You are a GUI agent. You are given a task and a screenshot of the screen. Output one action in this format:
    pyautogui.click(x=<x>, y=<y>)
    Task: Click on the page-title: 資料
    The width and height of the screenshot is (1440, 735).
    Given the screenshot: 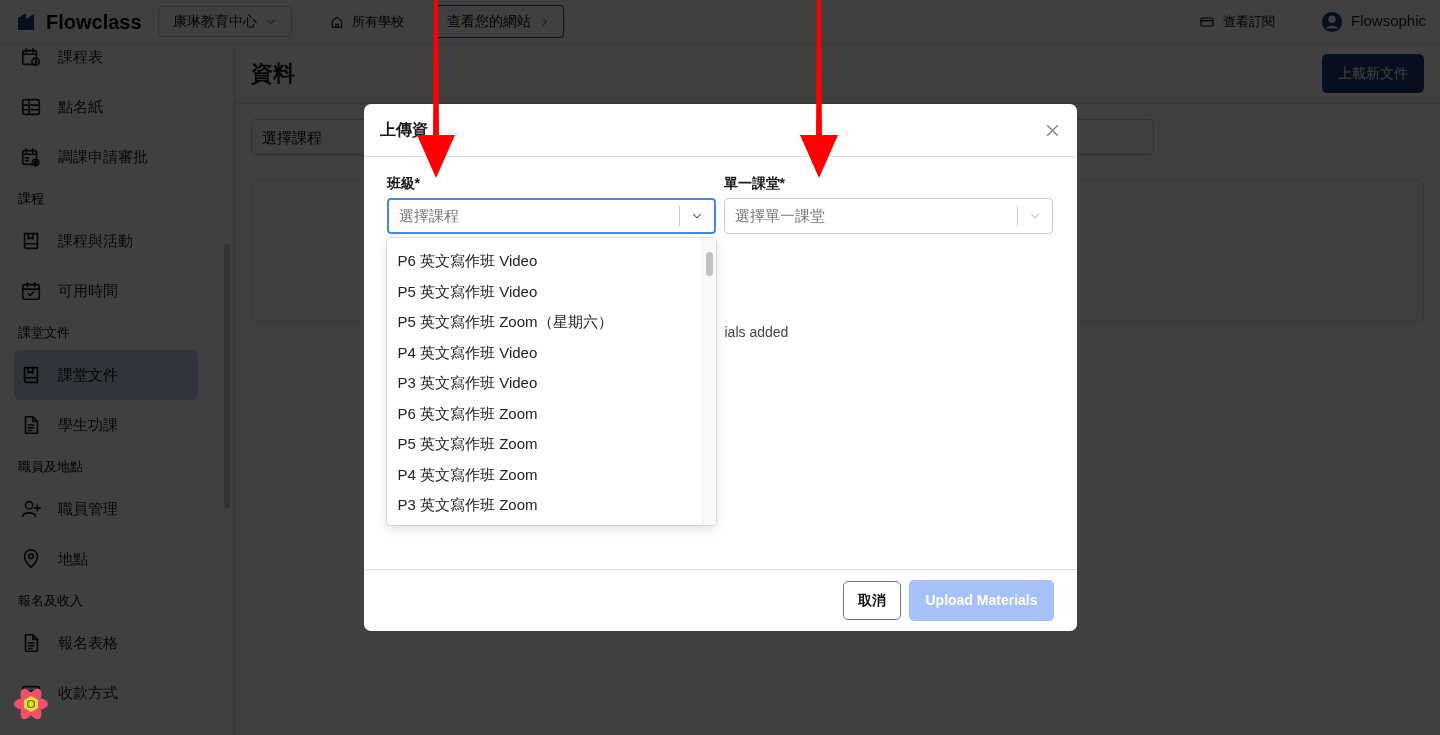 What is the action you would take?
    pyautogui.click(x=273, y=74)
    